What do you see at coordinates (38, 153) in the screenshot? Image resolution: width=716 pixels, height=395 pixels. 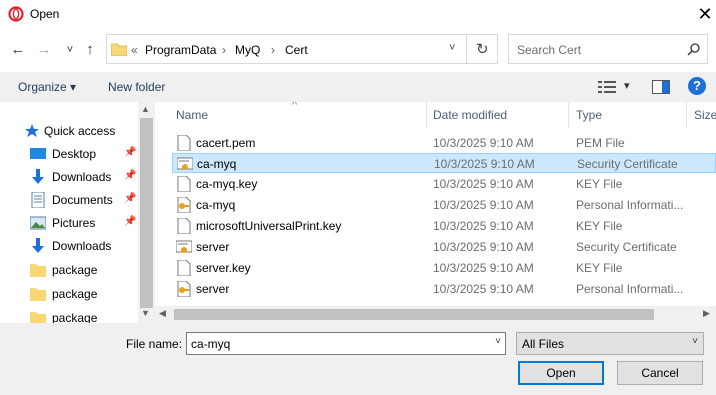 I see `desktop-icon` at bounding box center [38, 153].